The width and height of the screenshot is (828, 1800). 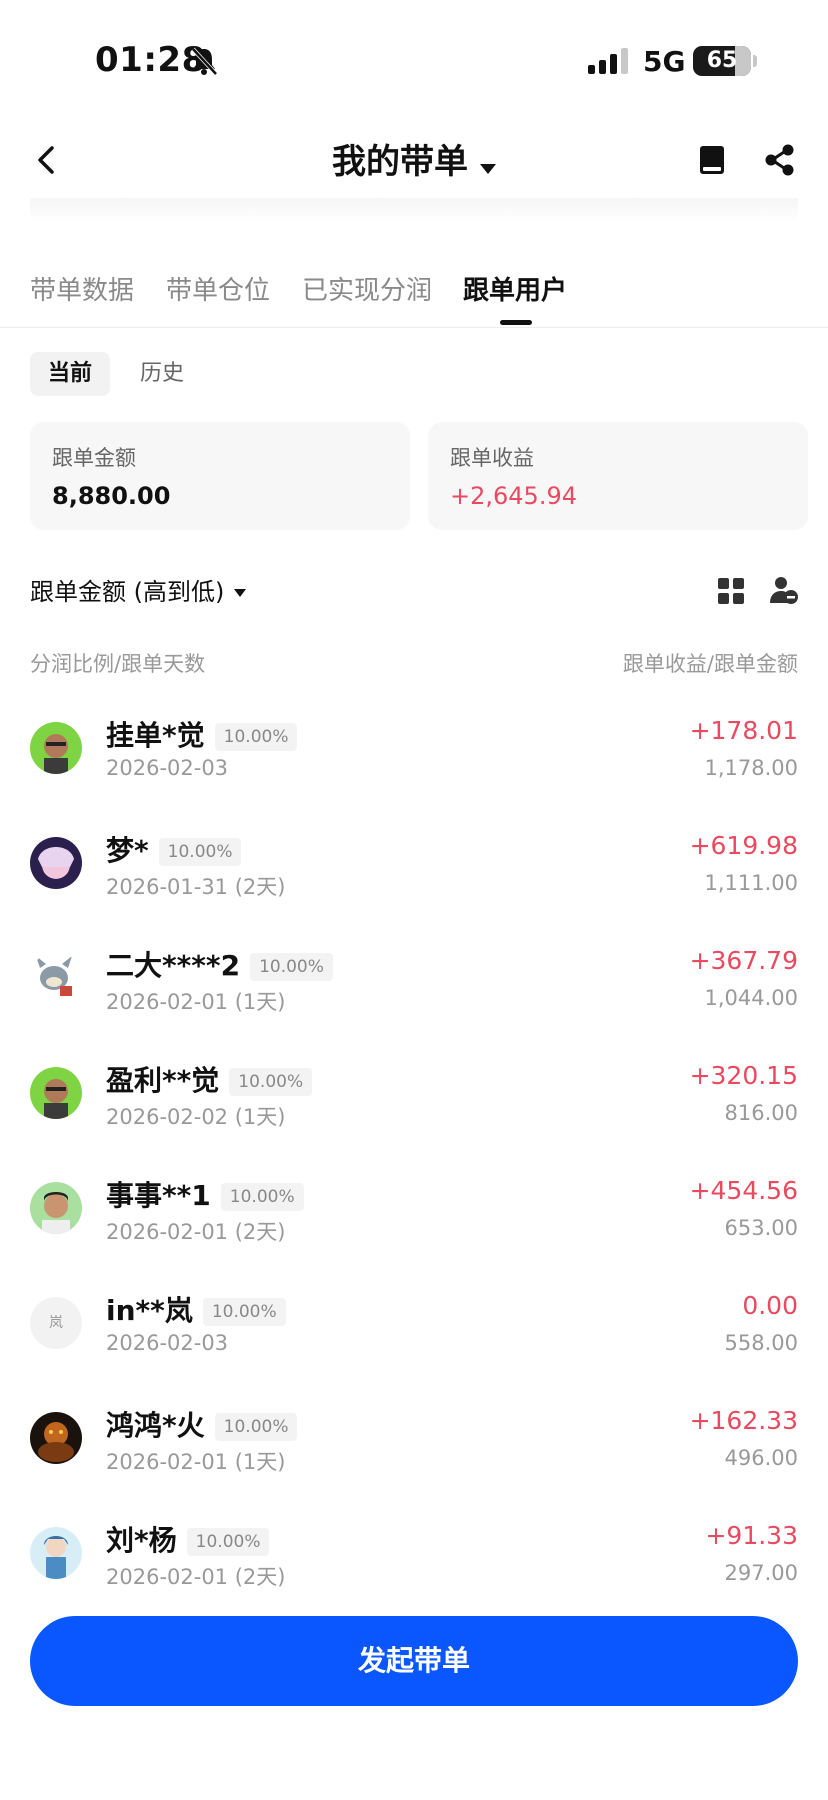 What do you see at coordinates (492, 458) in the screenshot?
I see `follow-profit-label: 跟单收益` at bounding box center [492, 458].